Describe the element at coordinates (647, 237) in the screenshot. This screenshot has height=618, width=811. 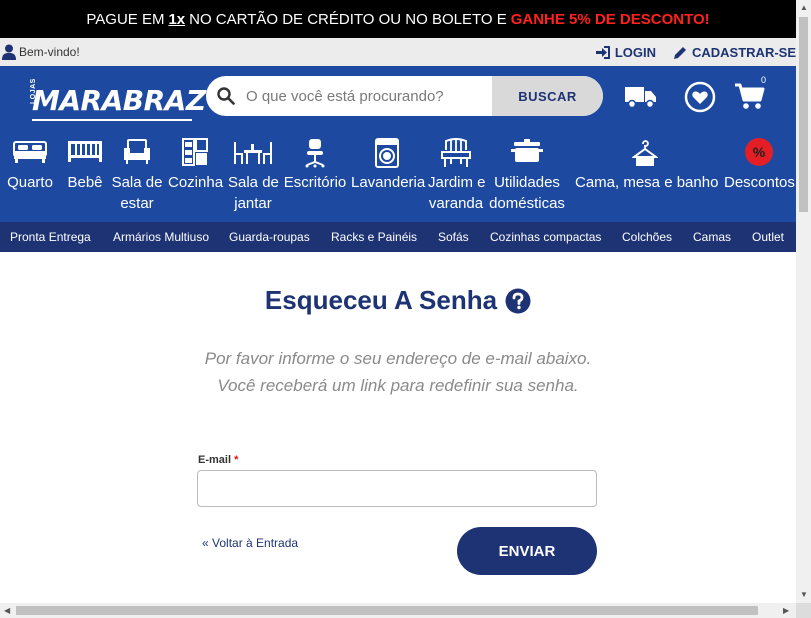
I see `subnav-item: Colchões` at that location.